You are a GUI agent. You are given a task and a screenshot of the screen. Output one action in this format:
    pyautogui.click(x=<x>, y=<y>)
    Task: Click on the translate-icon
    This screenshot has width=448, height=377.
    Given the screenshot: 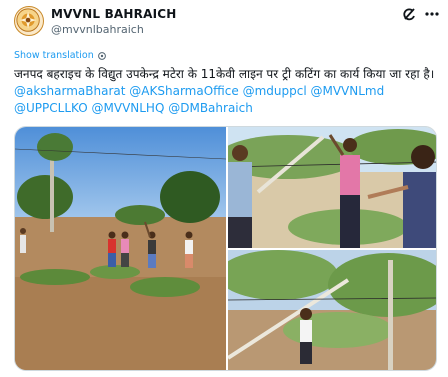 What is the action you would take?
    pyautogui.click(x=101, y=55)
    